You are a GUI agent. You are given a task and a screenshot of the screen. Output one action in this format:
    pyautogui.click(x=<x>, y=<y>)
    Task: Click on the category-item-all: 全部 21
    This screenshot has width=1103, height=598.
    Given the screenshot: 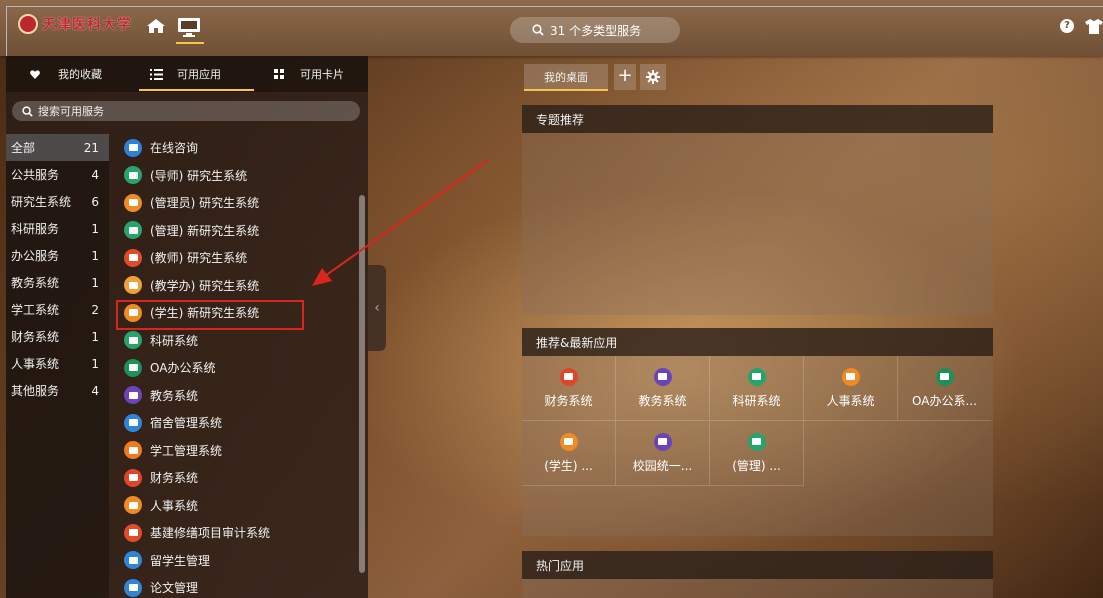 What is the action you would take?
    pyautogui.click(x=57, y=147)
    